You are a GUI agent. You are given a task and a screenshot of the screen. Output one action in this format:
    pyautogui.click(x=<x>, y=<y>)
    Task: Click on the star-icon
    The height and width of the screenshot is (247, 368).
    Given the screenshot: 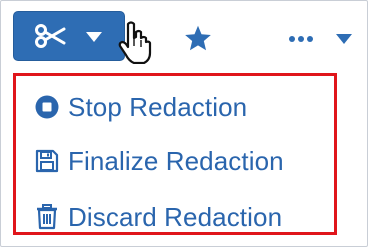 What is the action you would take?
    pyautogui.click(x=198, y=38)
    